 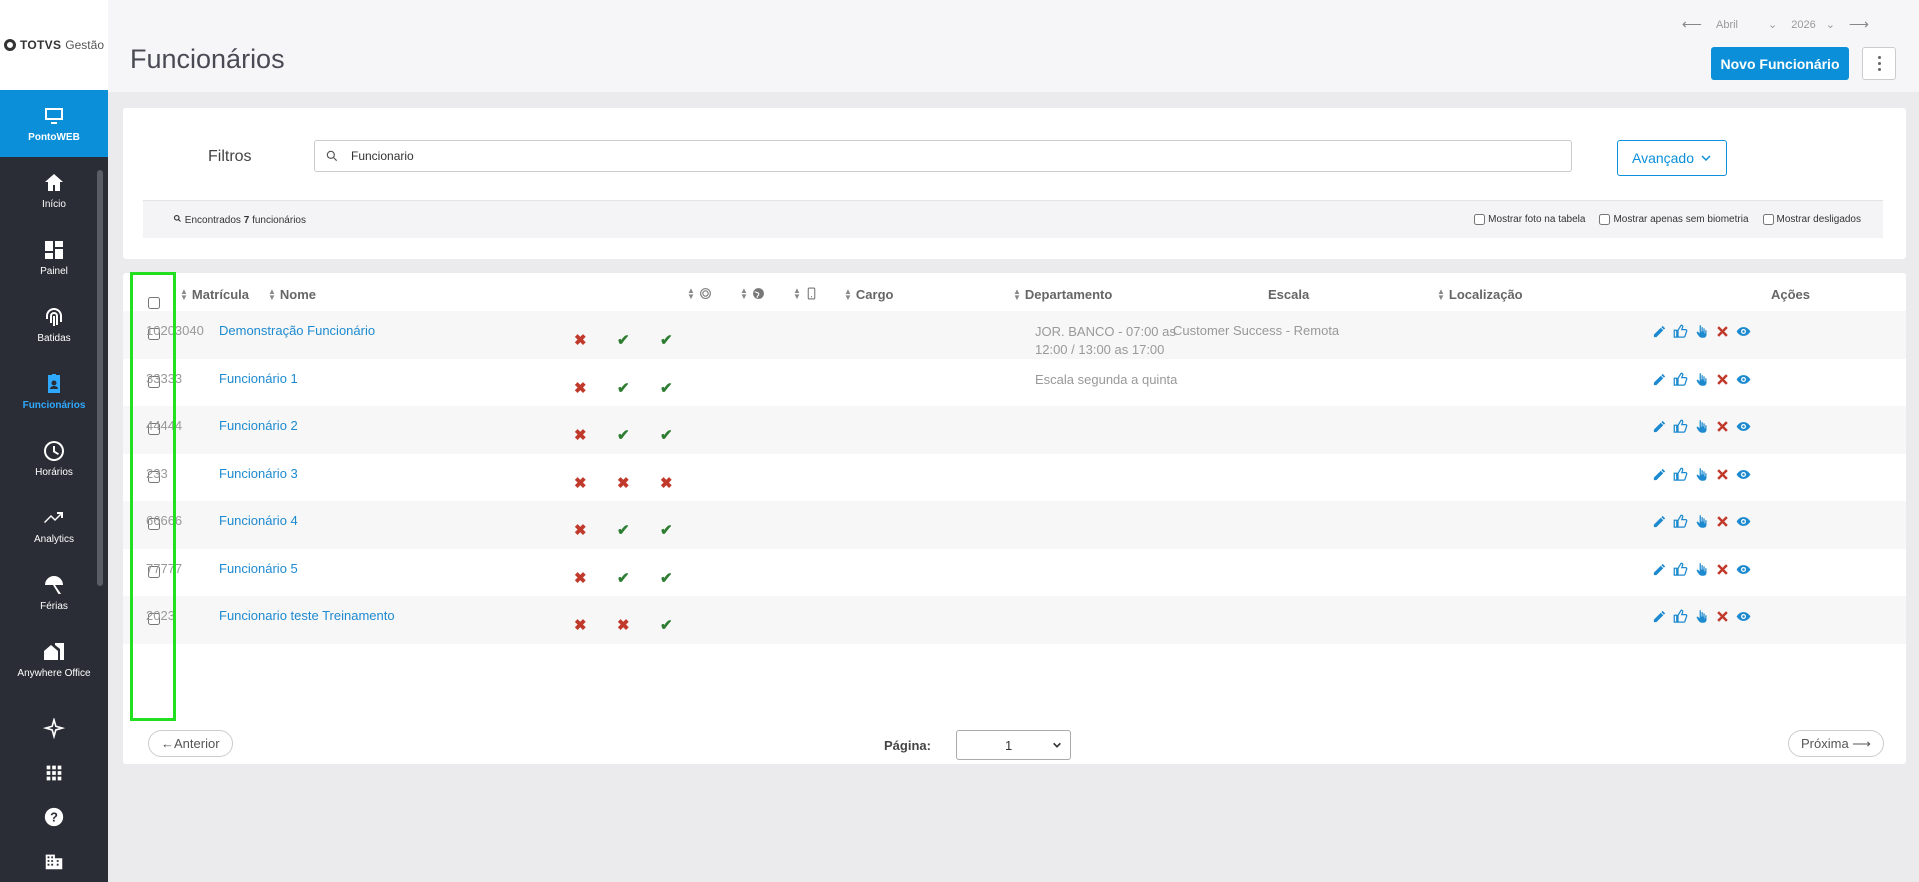 What do you see at coordinates (1859, 24) in the screenshot?
I see `next-month-arrow-icon: ⟶` at bounding box center [1859, 24].